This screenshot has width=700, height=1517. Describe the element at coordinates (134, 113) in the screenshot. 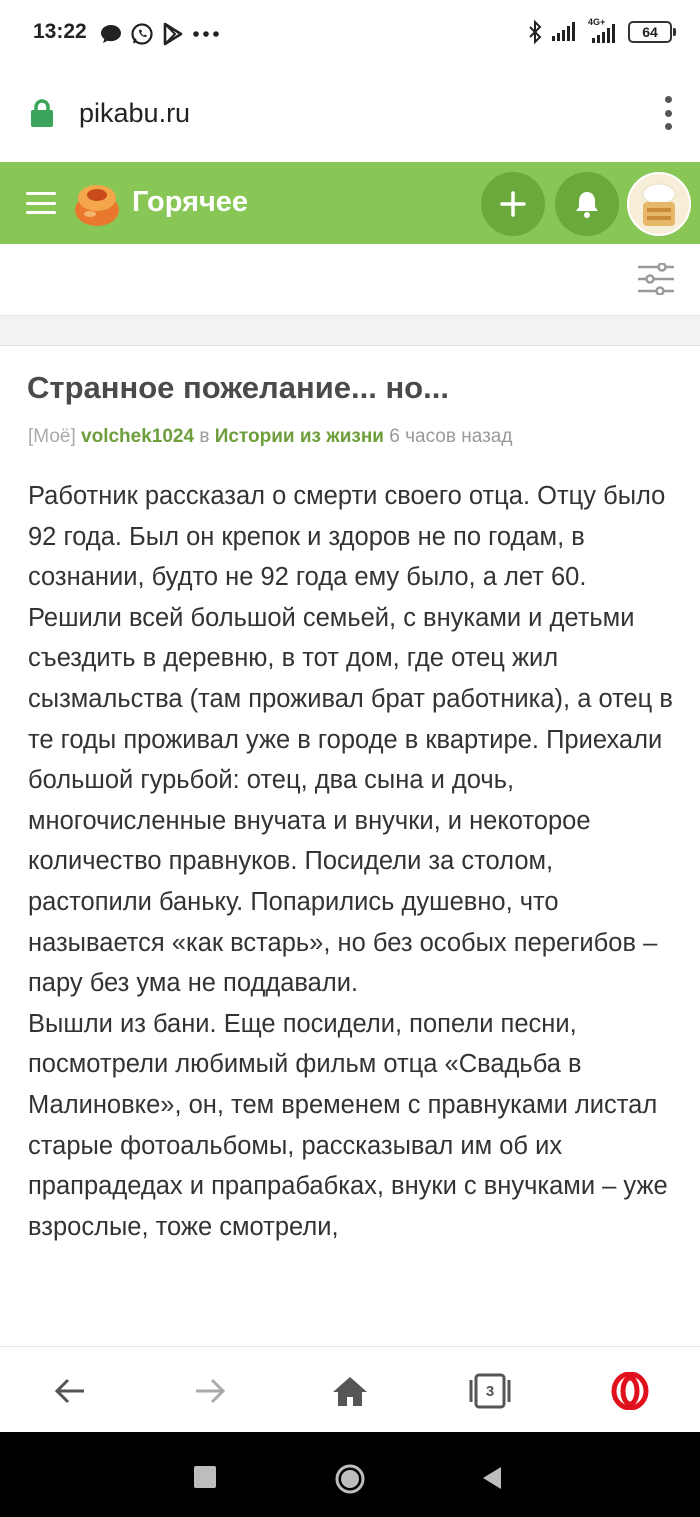

I see `url-text: pikabu.ru` at that location.